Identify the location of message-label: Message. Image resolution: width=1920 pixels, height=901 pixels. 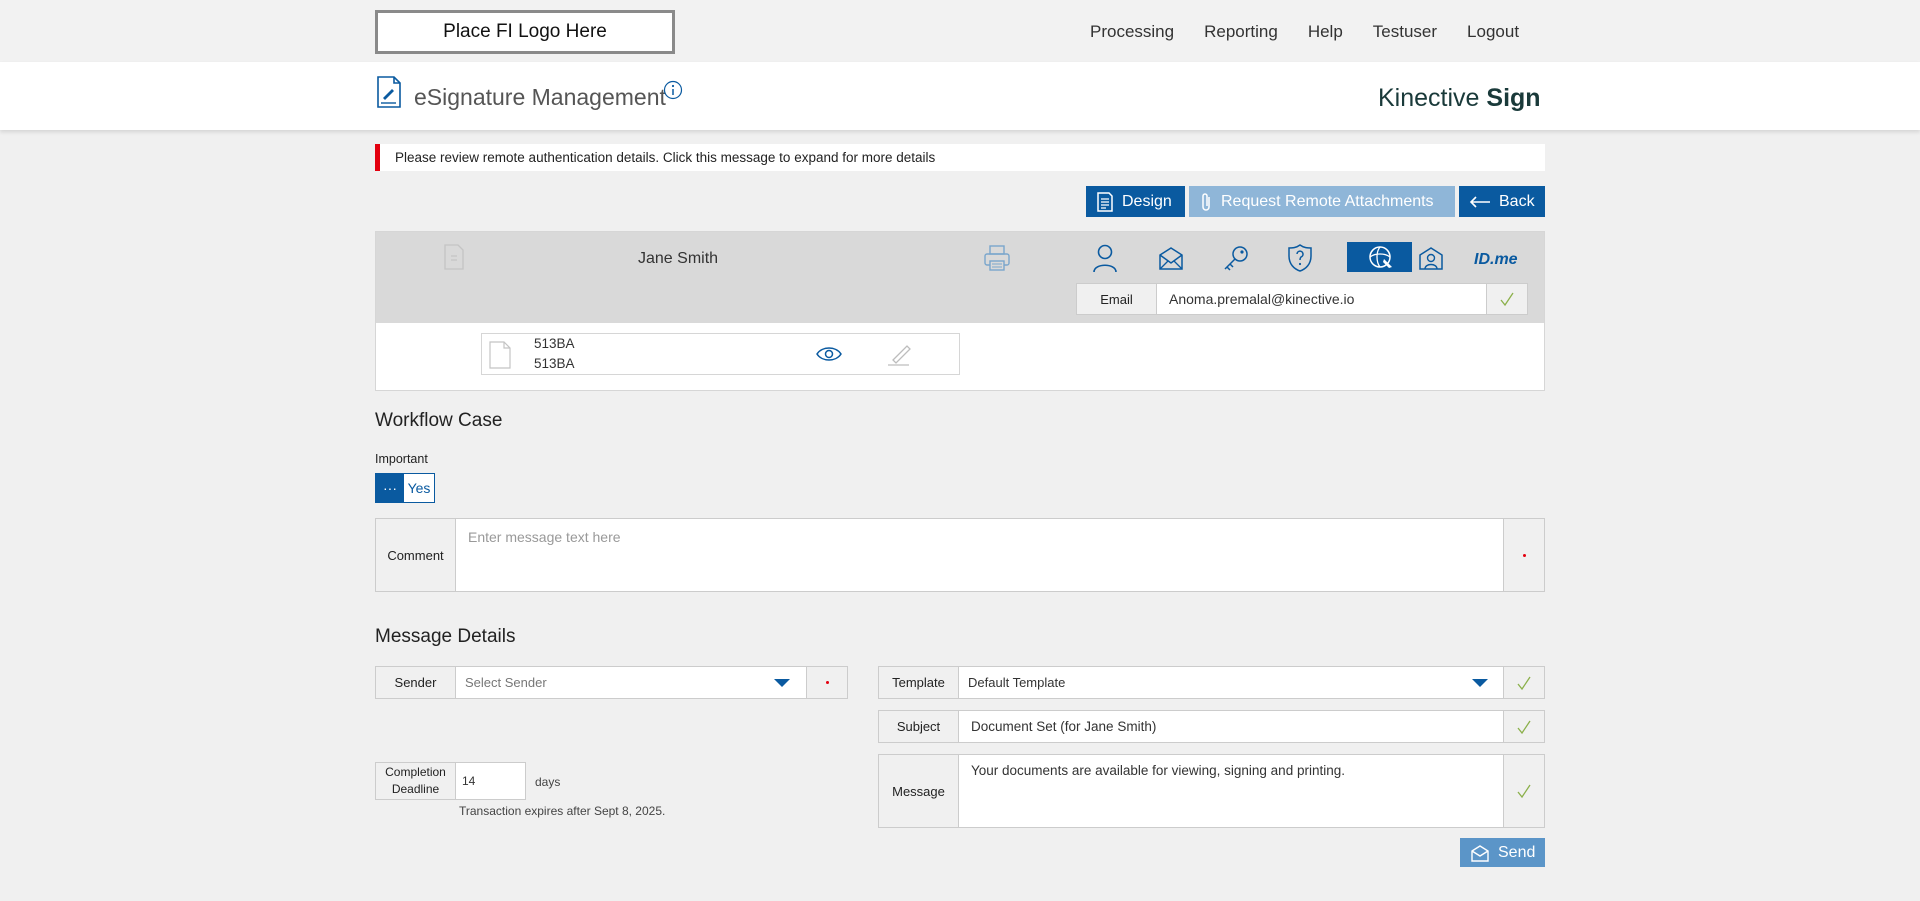
(918, 791).